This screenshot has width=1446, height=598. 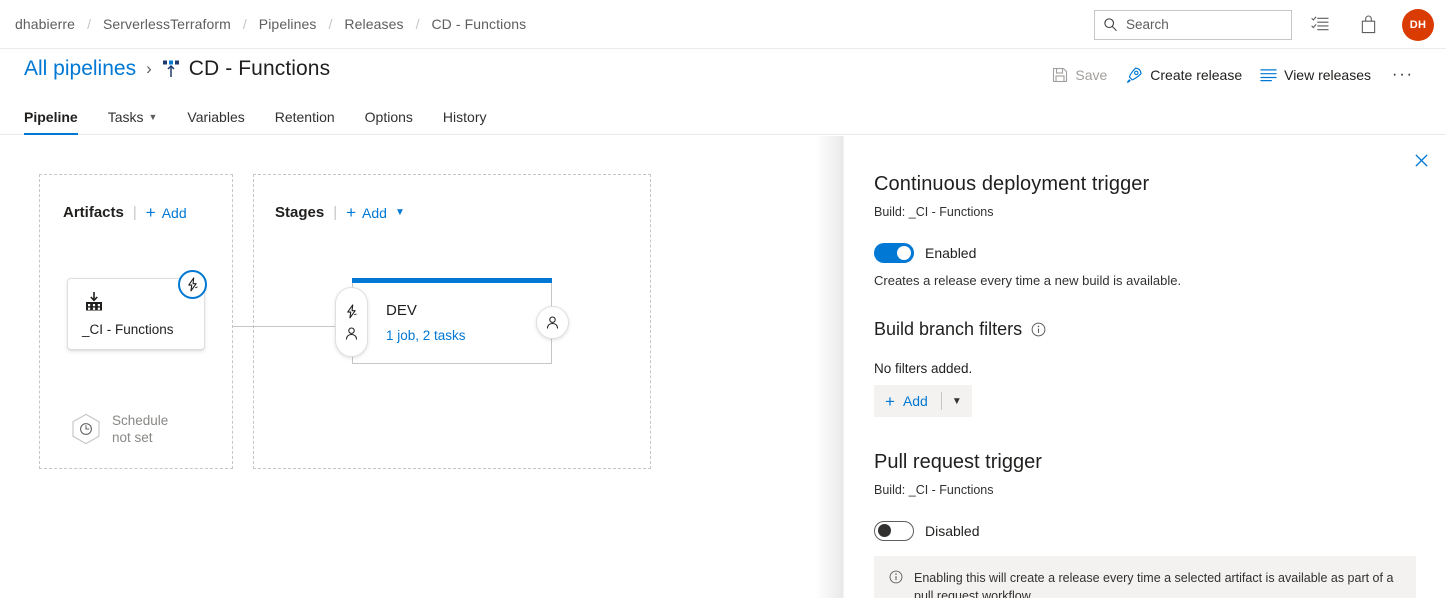 What do you see at coordinates (1091, 75) in the screenshot?
I see `save-label: Save` at bounding box center [1091, 75].